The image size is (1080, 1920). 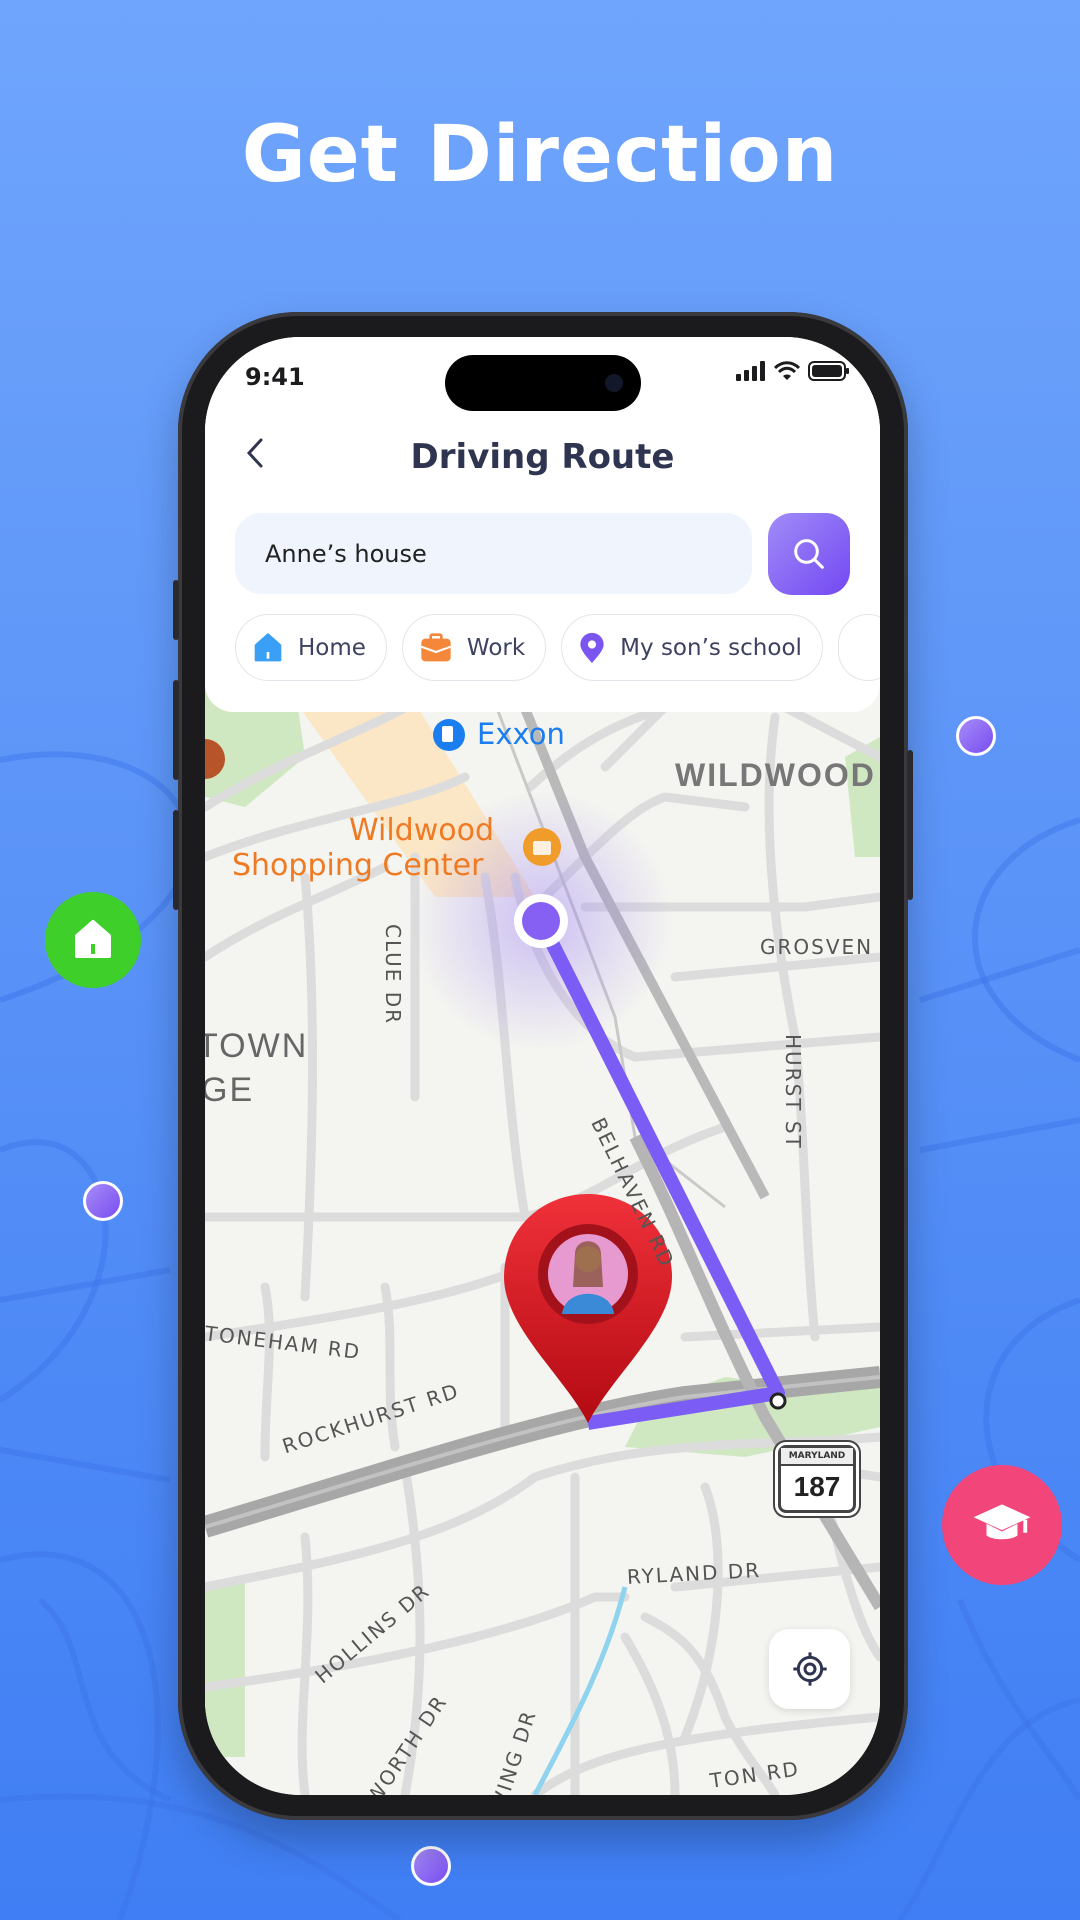 I want to click on status-icons, so click(x=793, y=371).